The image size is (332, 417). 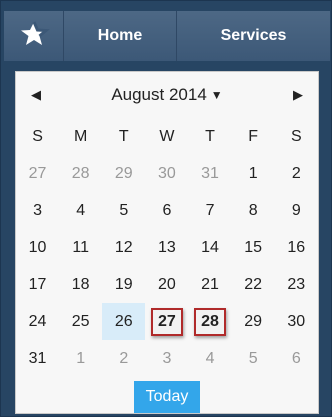 I want to click on weekday-header-row: SMTWTFS, so click(x=167, y=136).